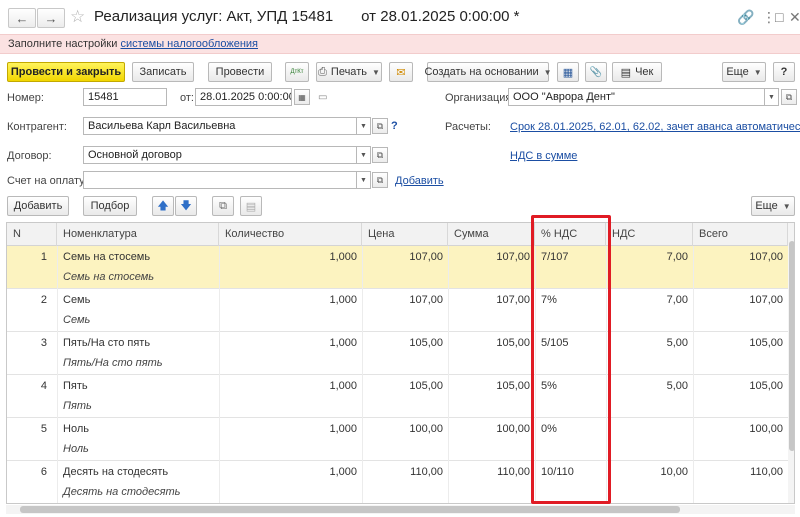 The image size is (800, 517). What do you see at coordinates (779, 17) in the screenshot?
I see `maximize-icon: □` at bounding box center [779, 17].